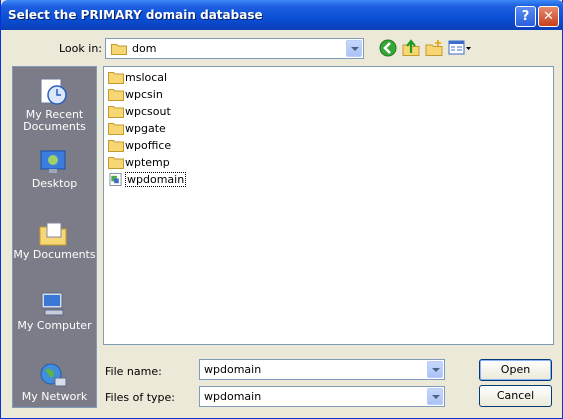  What do you see at coordinates (52, 304) in the screenshot?
I see `my-computer-icon` at bounding box center [52, 304].